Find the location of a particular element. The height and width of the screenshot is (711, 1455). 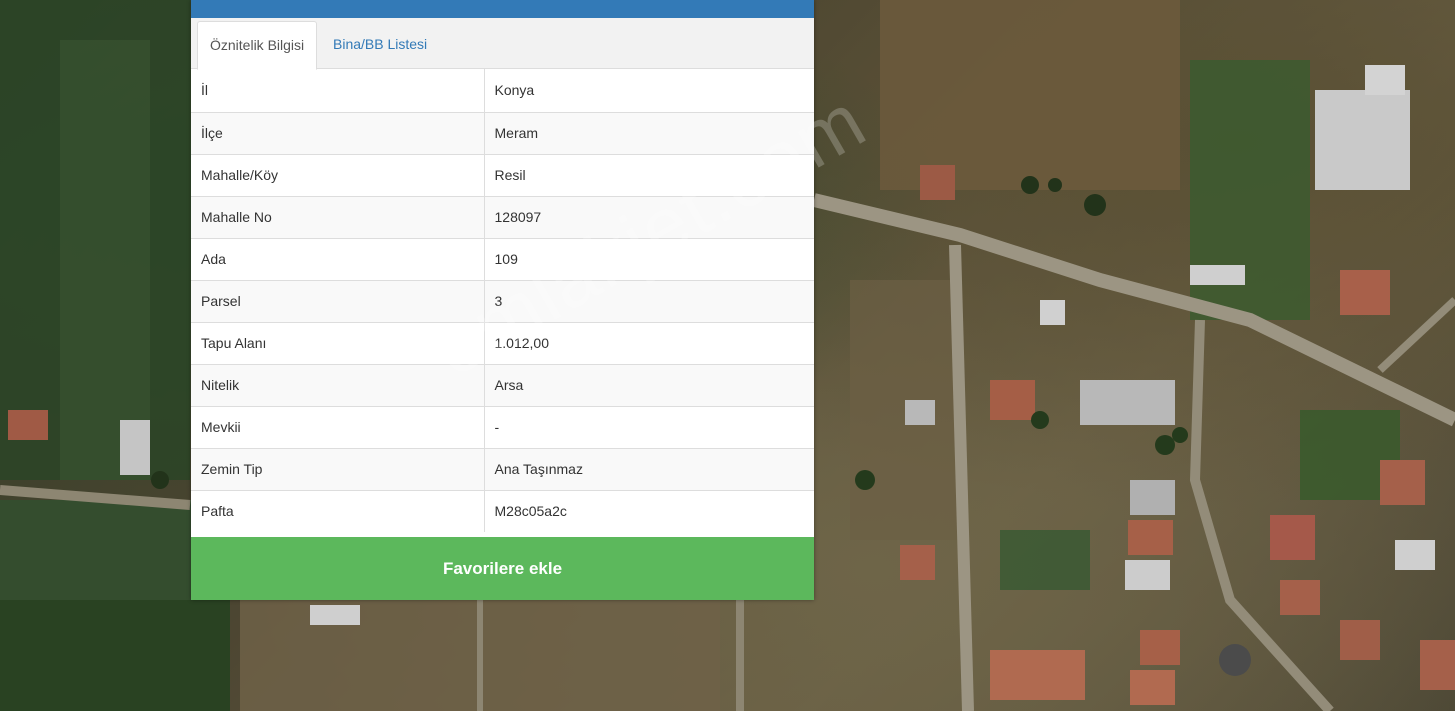

attribute-value: Arsa is located at coordinates (649, 384).